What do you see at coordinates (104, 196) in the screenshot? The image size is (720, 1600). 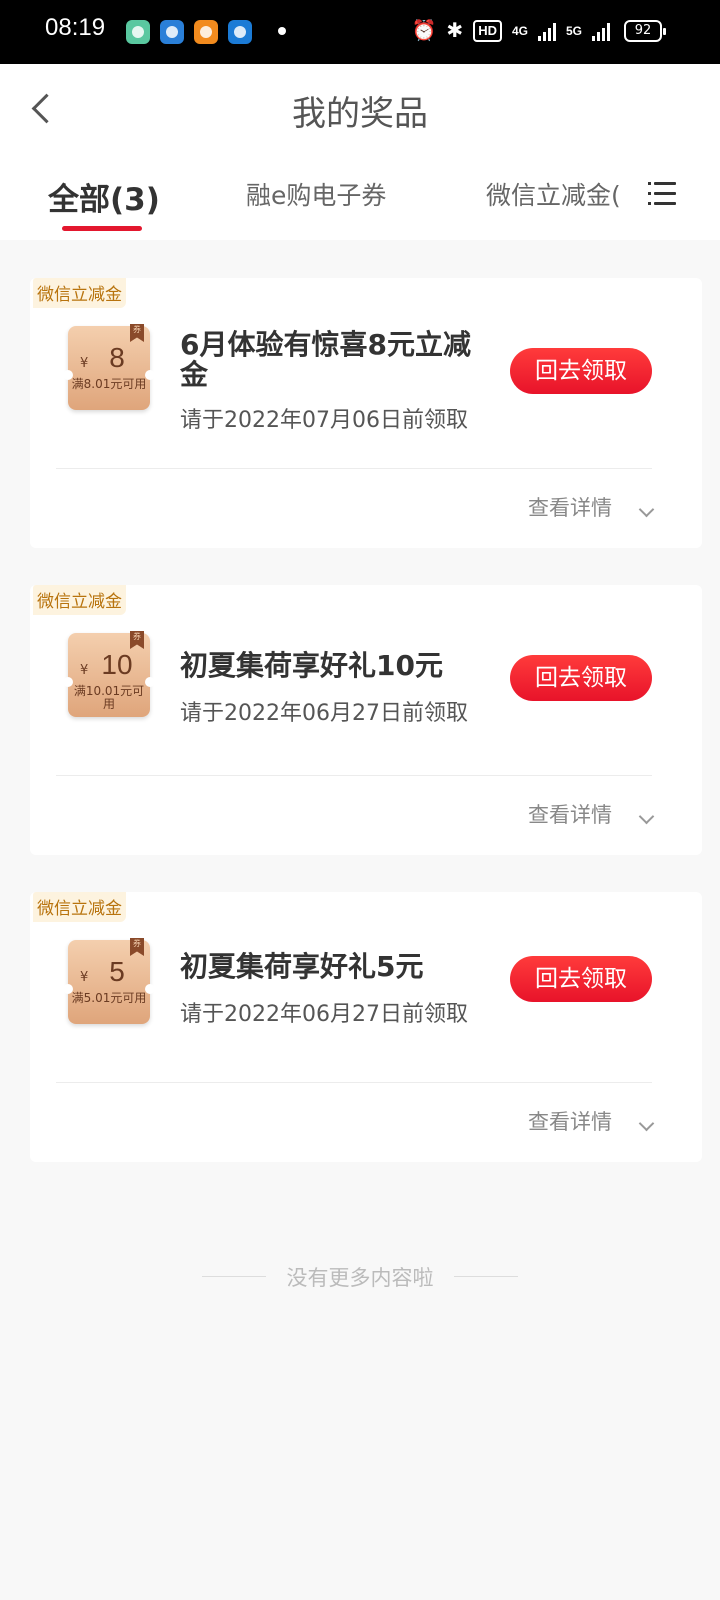 I see `tab-all: 全部(3)` at bounding box center [104, 196].